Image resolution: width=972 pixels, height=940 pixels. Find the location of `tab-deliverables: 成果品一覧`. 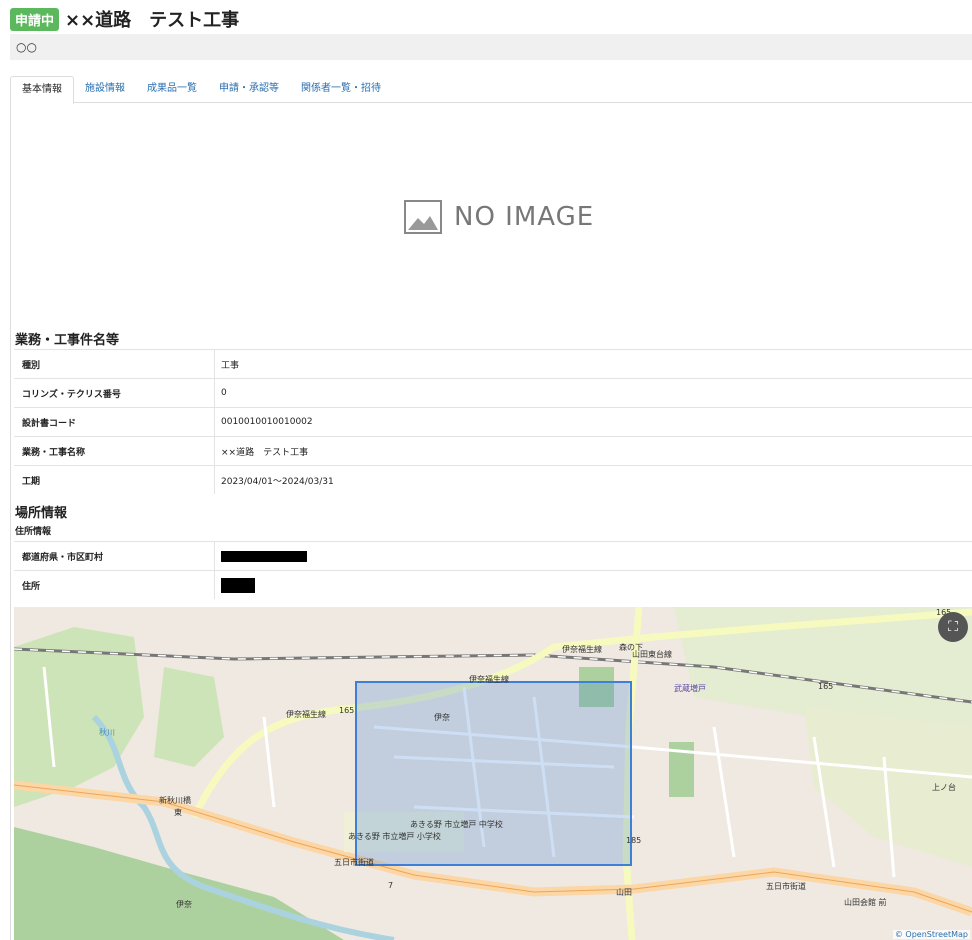

tab-deliverables: 成果品一覧 is located at coordinates (172, 89).